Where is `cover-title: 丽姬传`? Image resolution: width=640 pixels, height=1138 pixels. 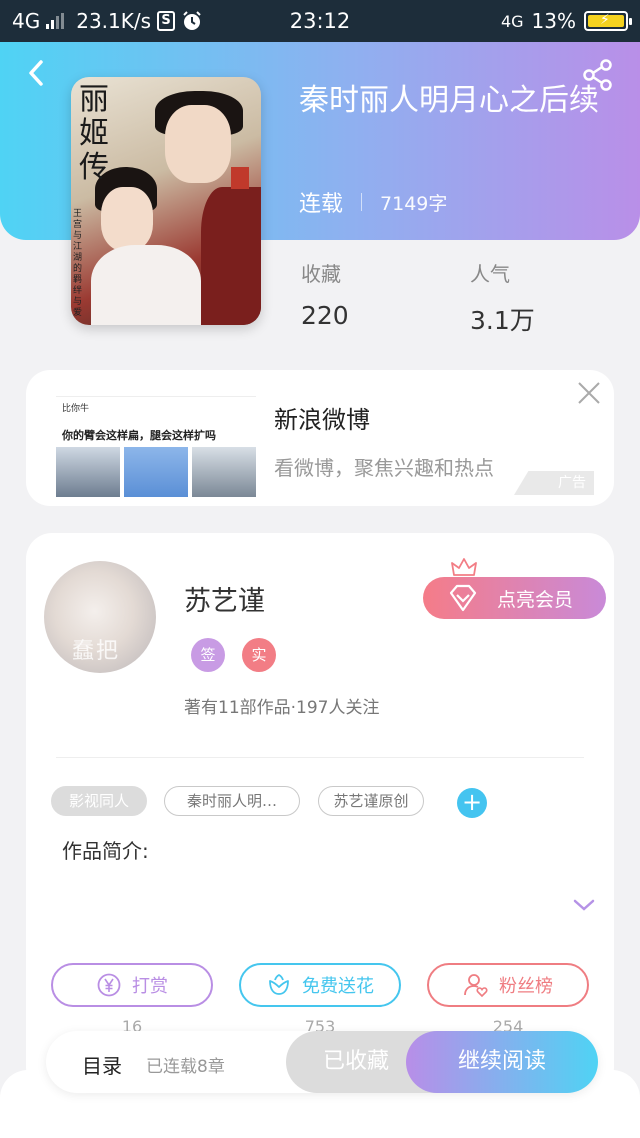
cover-title: 丽姬传 is located at coordinates (94, 133).